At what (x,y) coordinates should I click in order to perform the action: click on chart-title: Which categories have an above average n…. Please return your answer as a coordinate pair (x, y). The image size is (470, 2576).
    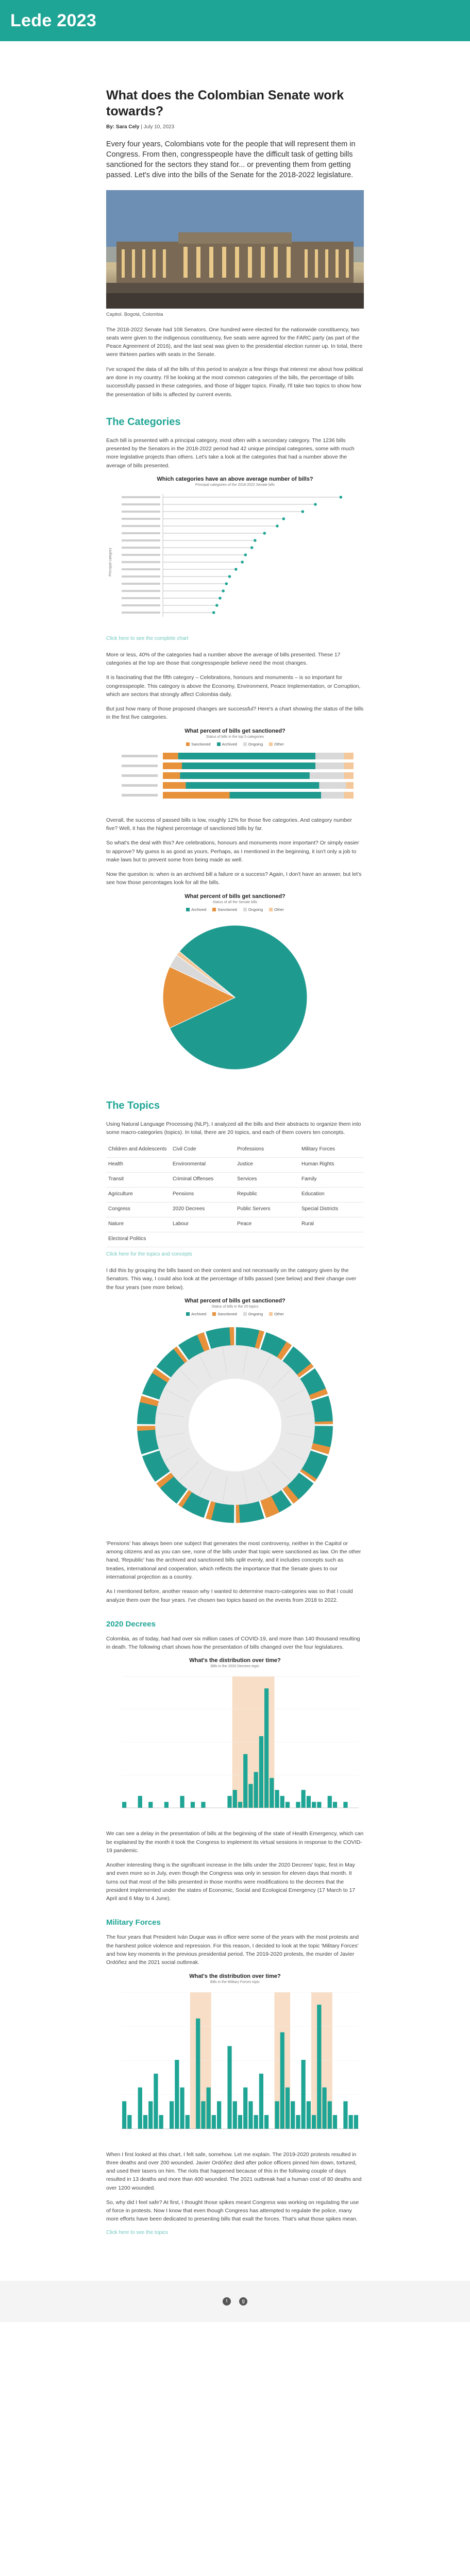
    Looking at the image, I should click on (235, 479).